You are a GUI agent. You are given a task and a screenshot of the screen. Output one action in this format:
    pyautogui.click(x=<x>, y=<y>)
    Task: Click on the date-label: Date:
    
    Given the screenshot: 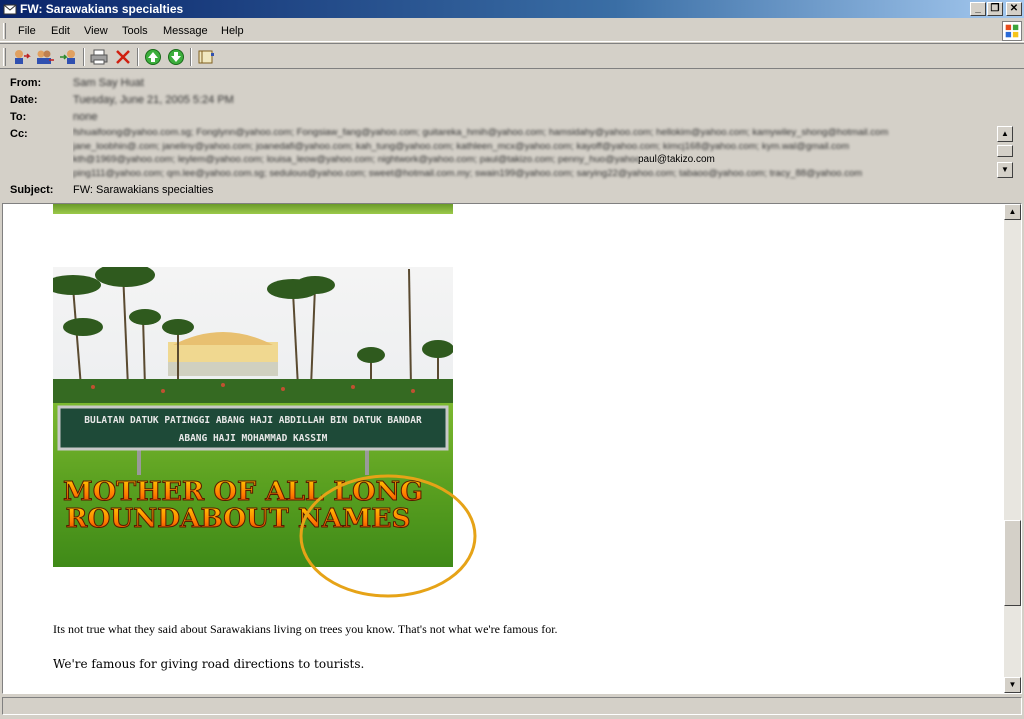 What is the action you would take?
    pyautogui.click(x=24, y=100)
    